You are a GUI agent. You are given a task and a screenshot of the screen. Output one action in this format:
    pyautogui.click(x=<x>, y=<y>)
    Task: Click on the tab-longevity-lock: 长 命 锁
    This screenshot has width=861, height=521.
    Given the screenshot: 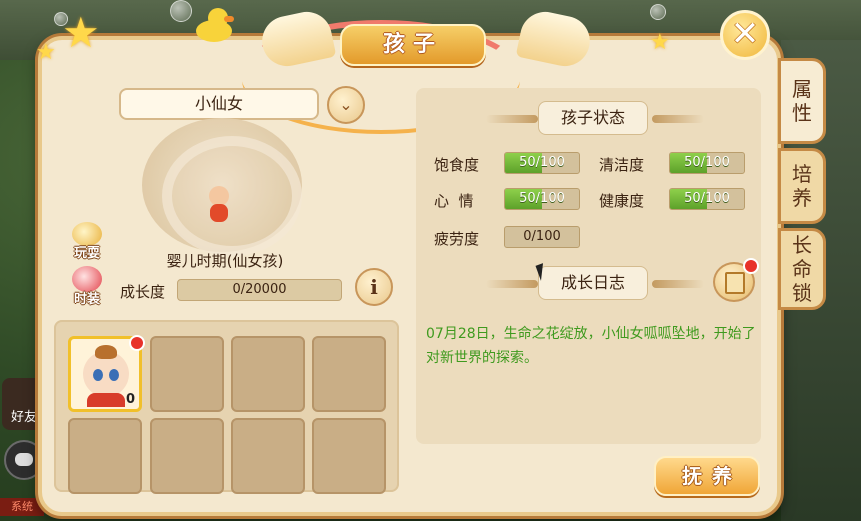 What is the action you would take?
    pyautogui.click(x=802, y=269)
    